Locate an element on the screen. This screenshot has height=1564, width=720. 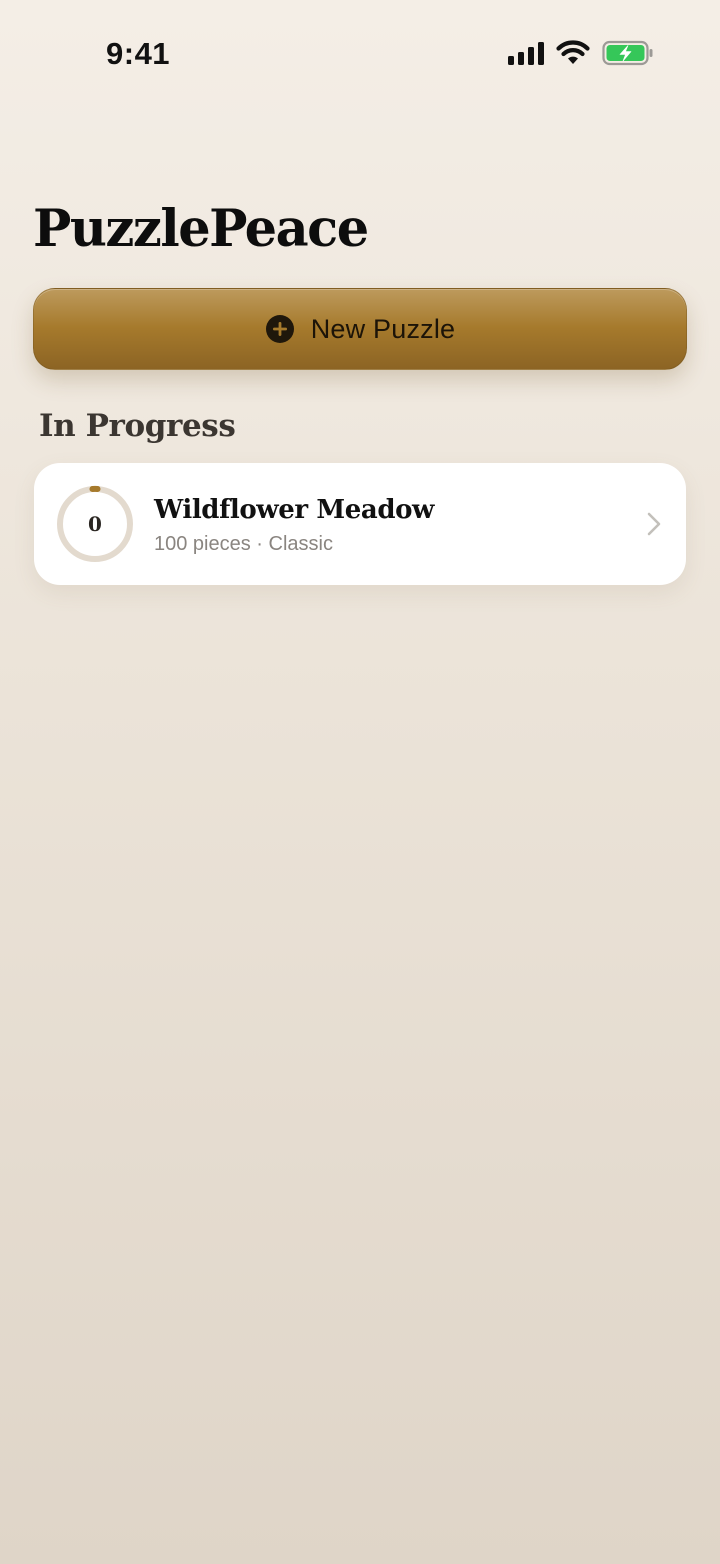
section-title-in-progress: In Progress is located at coordinates (137, 426).